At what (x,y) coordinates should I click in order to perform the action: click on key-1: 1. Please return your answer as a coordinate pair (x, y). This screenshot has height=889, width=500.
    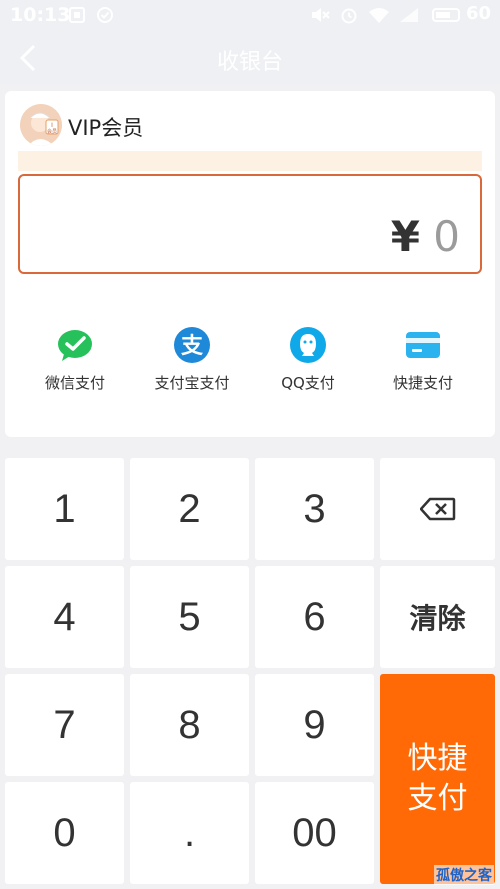
    Looking at the image, I should click on (64, 509).